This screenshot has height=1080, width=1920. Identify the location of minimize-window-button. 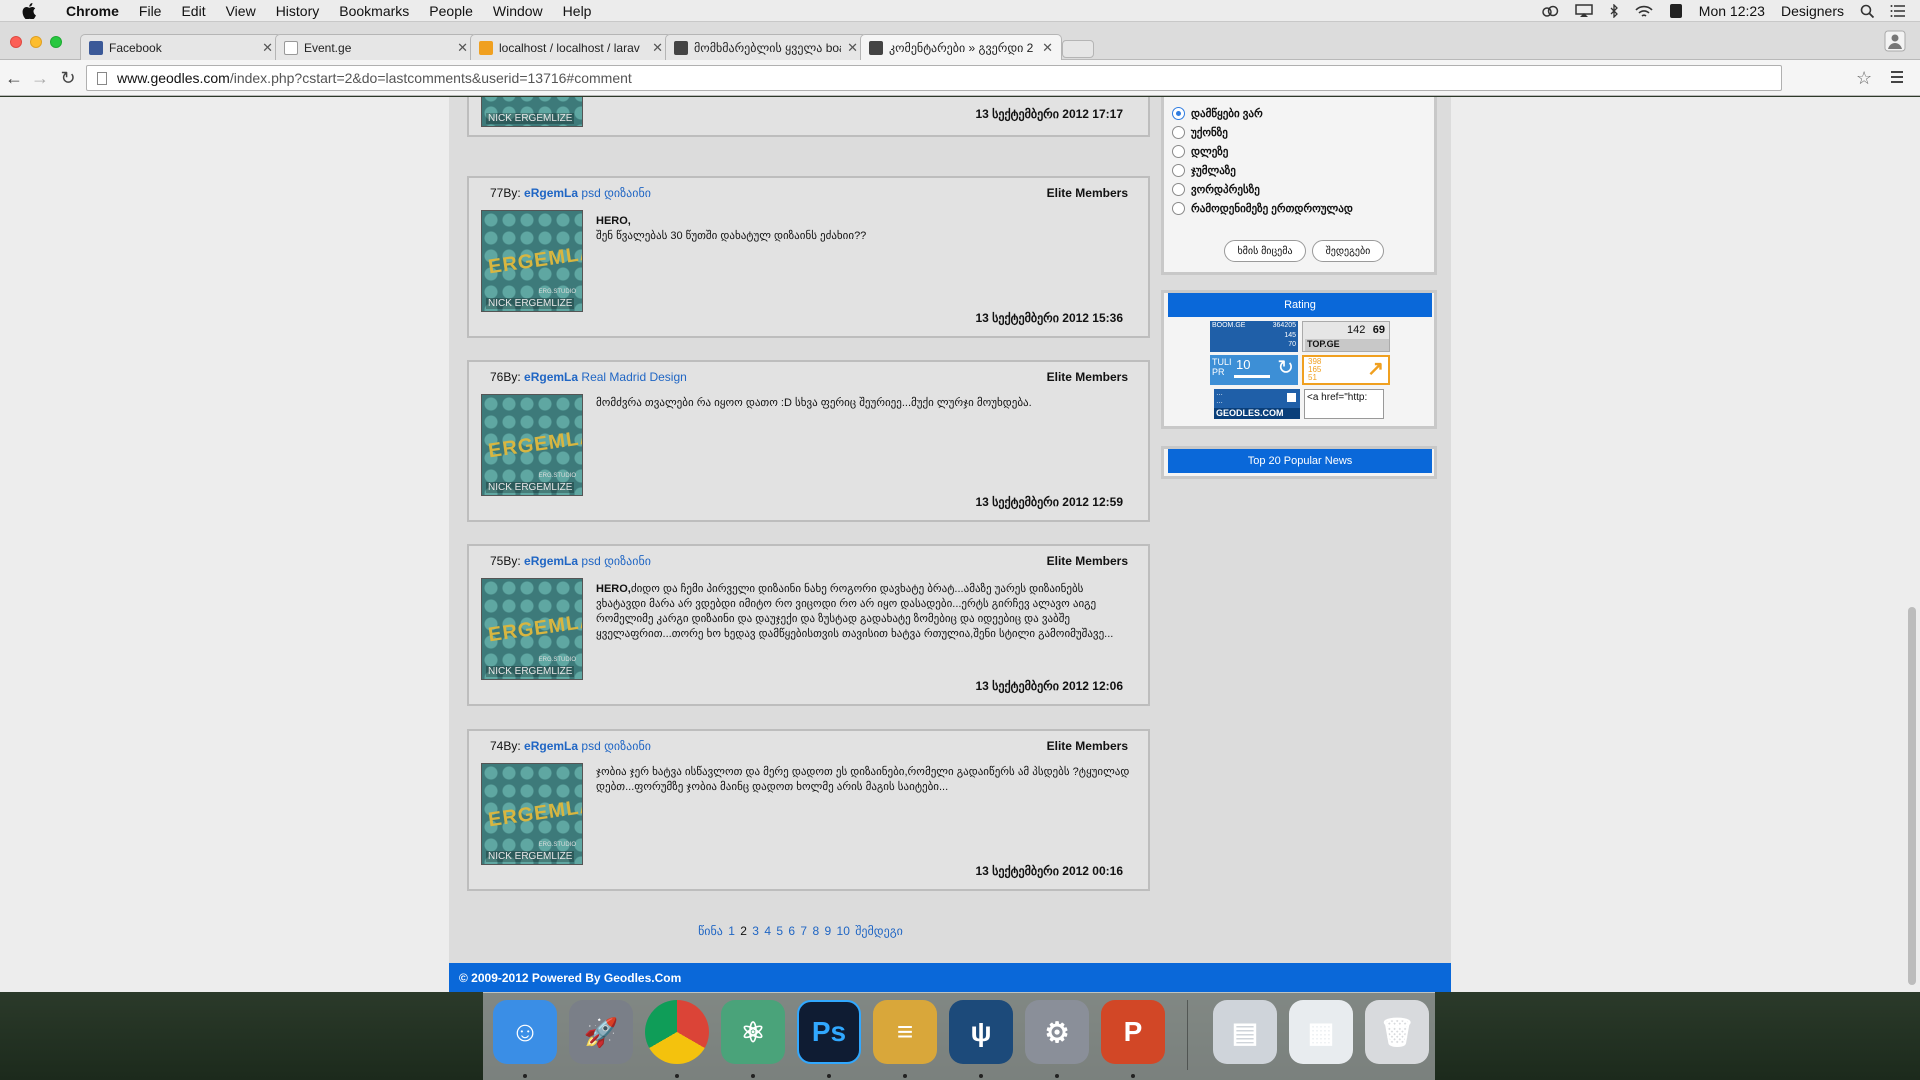
(36, 42).